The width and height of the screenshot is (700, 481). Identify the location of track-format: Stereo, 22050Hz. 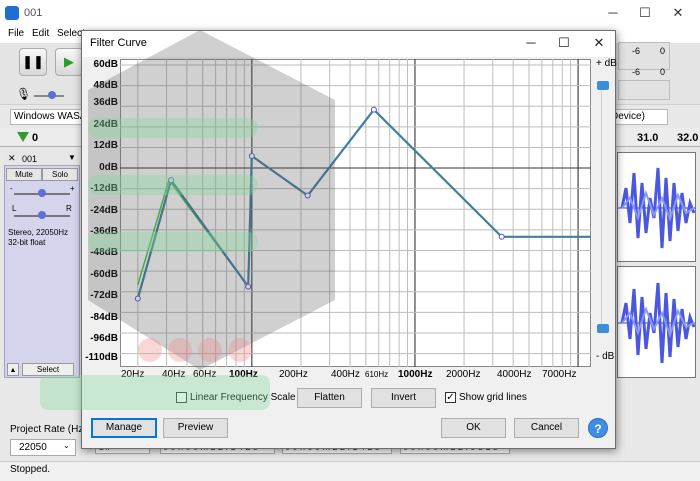
(38, 232).